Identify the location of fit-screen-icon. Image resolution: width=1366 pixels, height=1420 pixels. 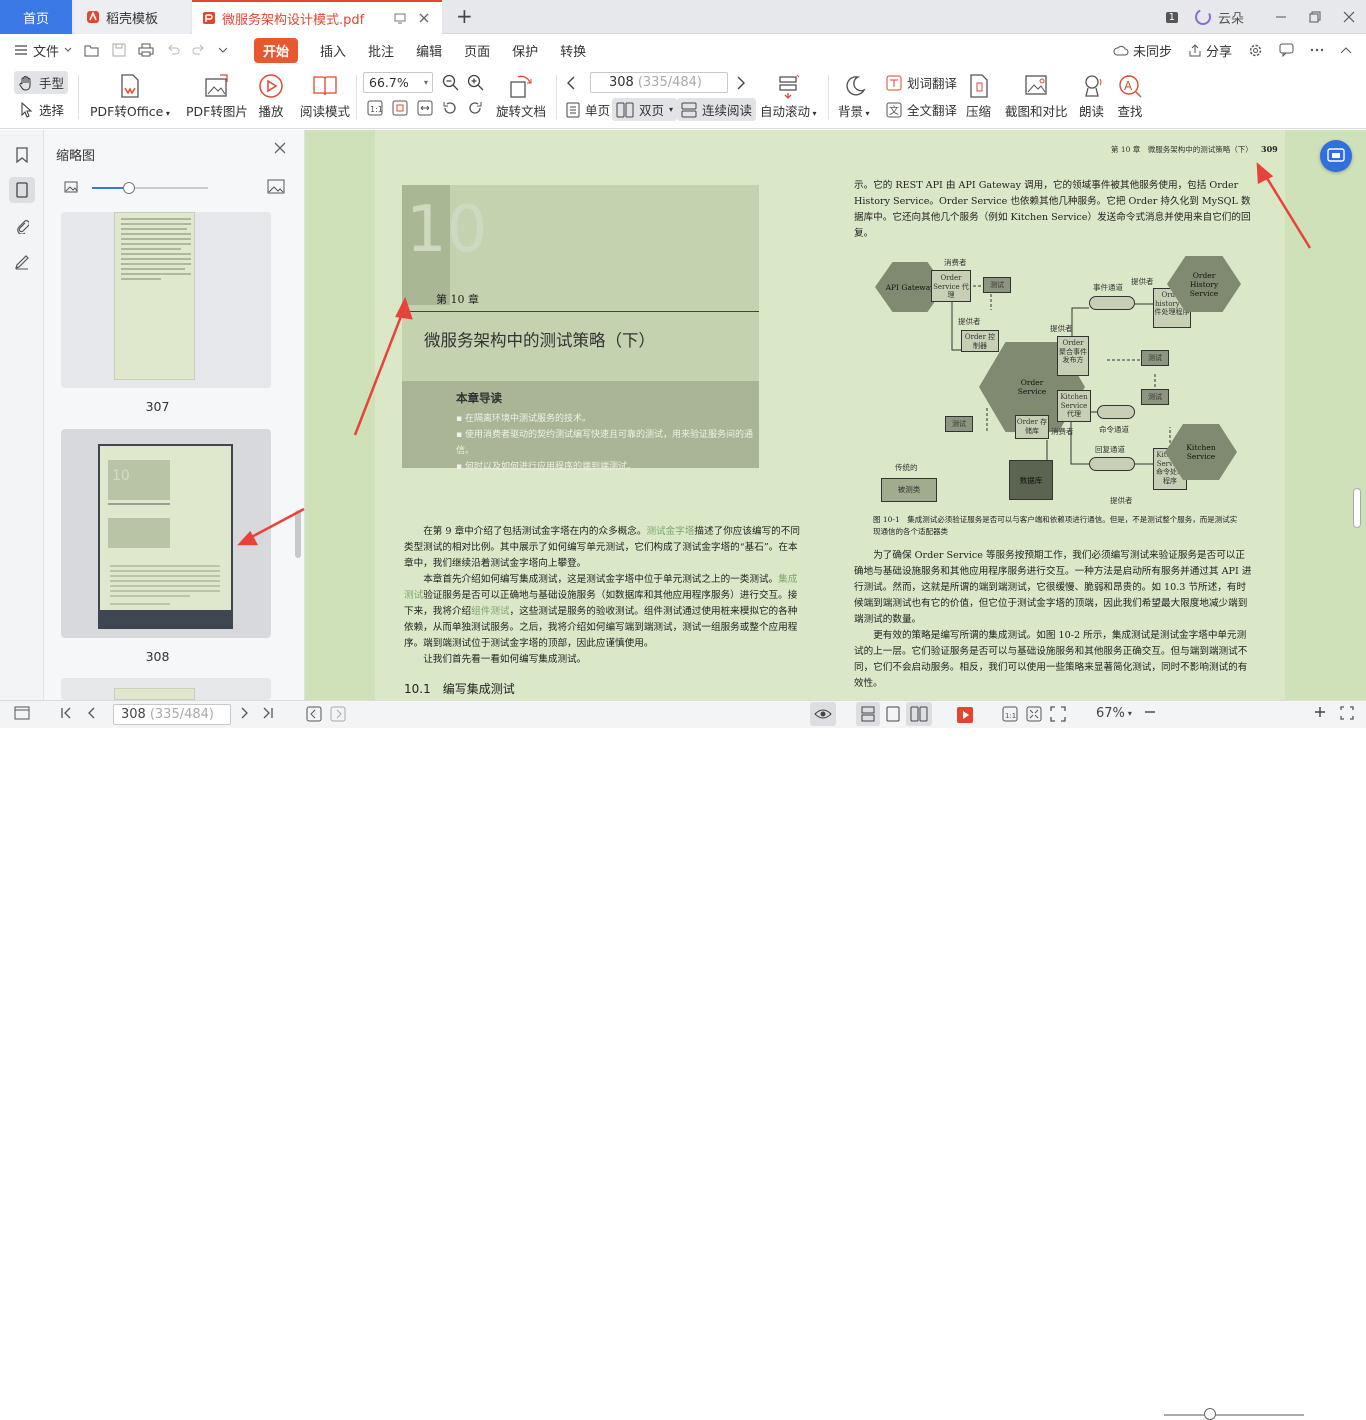
(1347, 713).